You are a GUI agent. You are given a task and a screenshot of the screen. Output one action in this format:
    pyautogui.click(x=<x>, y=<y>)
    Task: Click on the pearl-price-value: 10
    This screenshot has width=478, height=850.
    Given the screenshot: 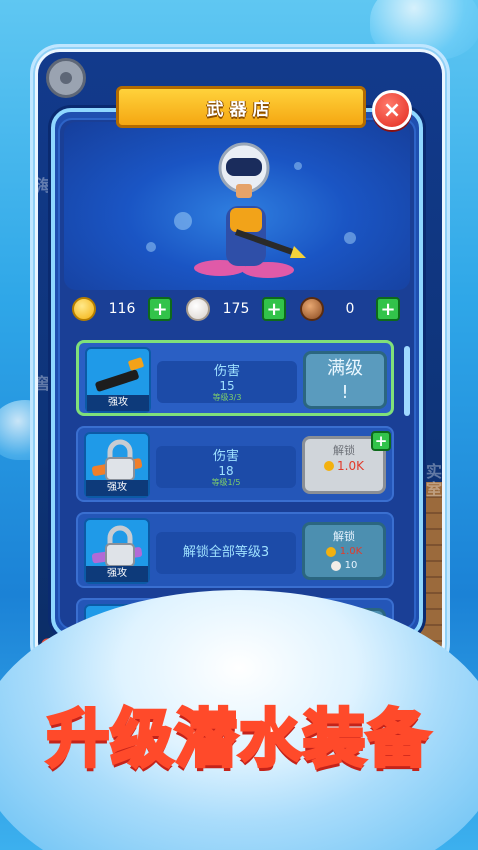 What is the action you would take?
    pyautogui.click(x=351, y=565)
    